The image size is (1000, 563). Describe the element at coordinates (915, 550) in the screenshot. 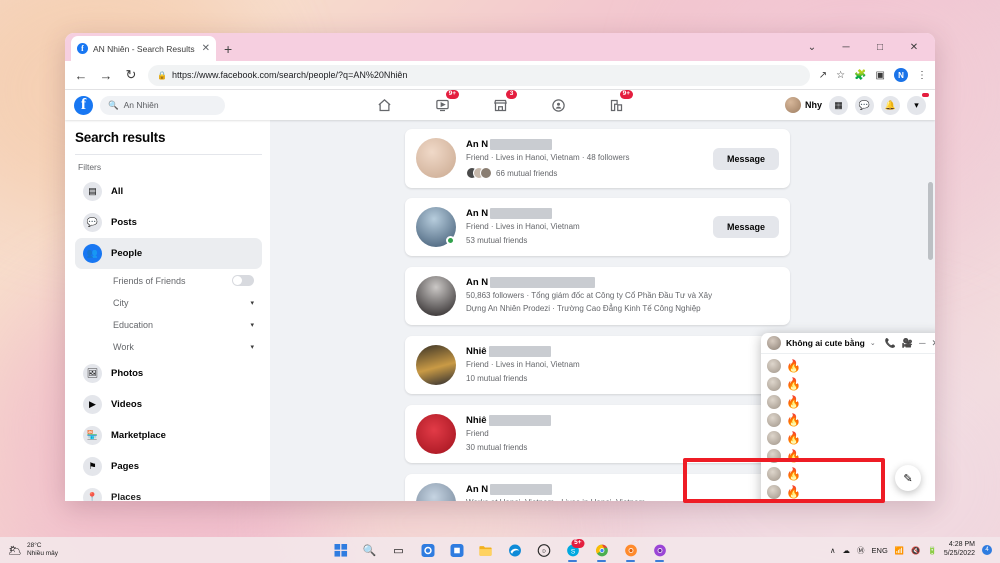

I see `volume-muted-icon: 🔇` at that location.